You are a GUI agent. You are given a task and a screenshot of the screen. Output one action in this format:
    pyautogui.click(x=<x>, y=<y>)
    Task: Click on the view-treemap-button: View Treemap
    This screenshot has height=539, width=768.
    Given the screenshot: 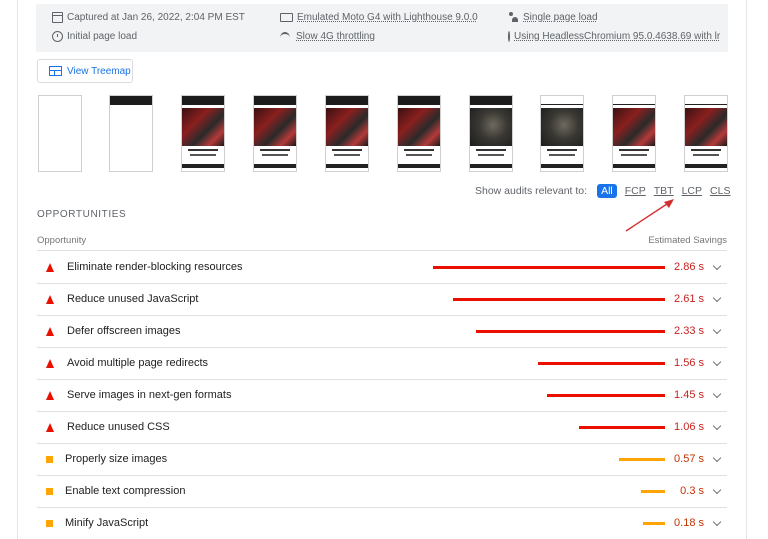 What is the action you would take?
    pyautogui.click(x=85, y=71)
    